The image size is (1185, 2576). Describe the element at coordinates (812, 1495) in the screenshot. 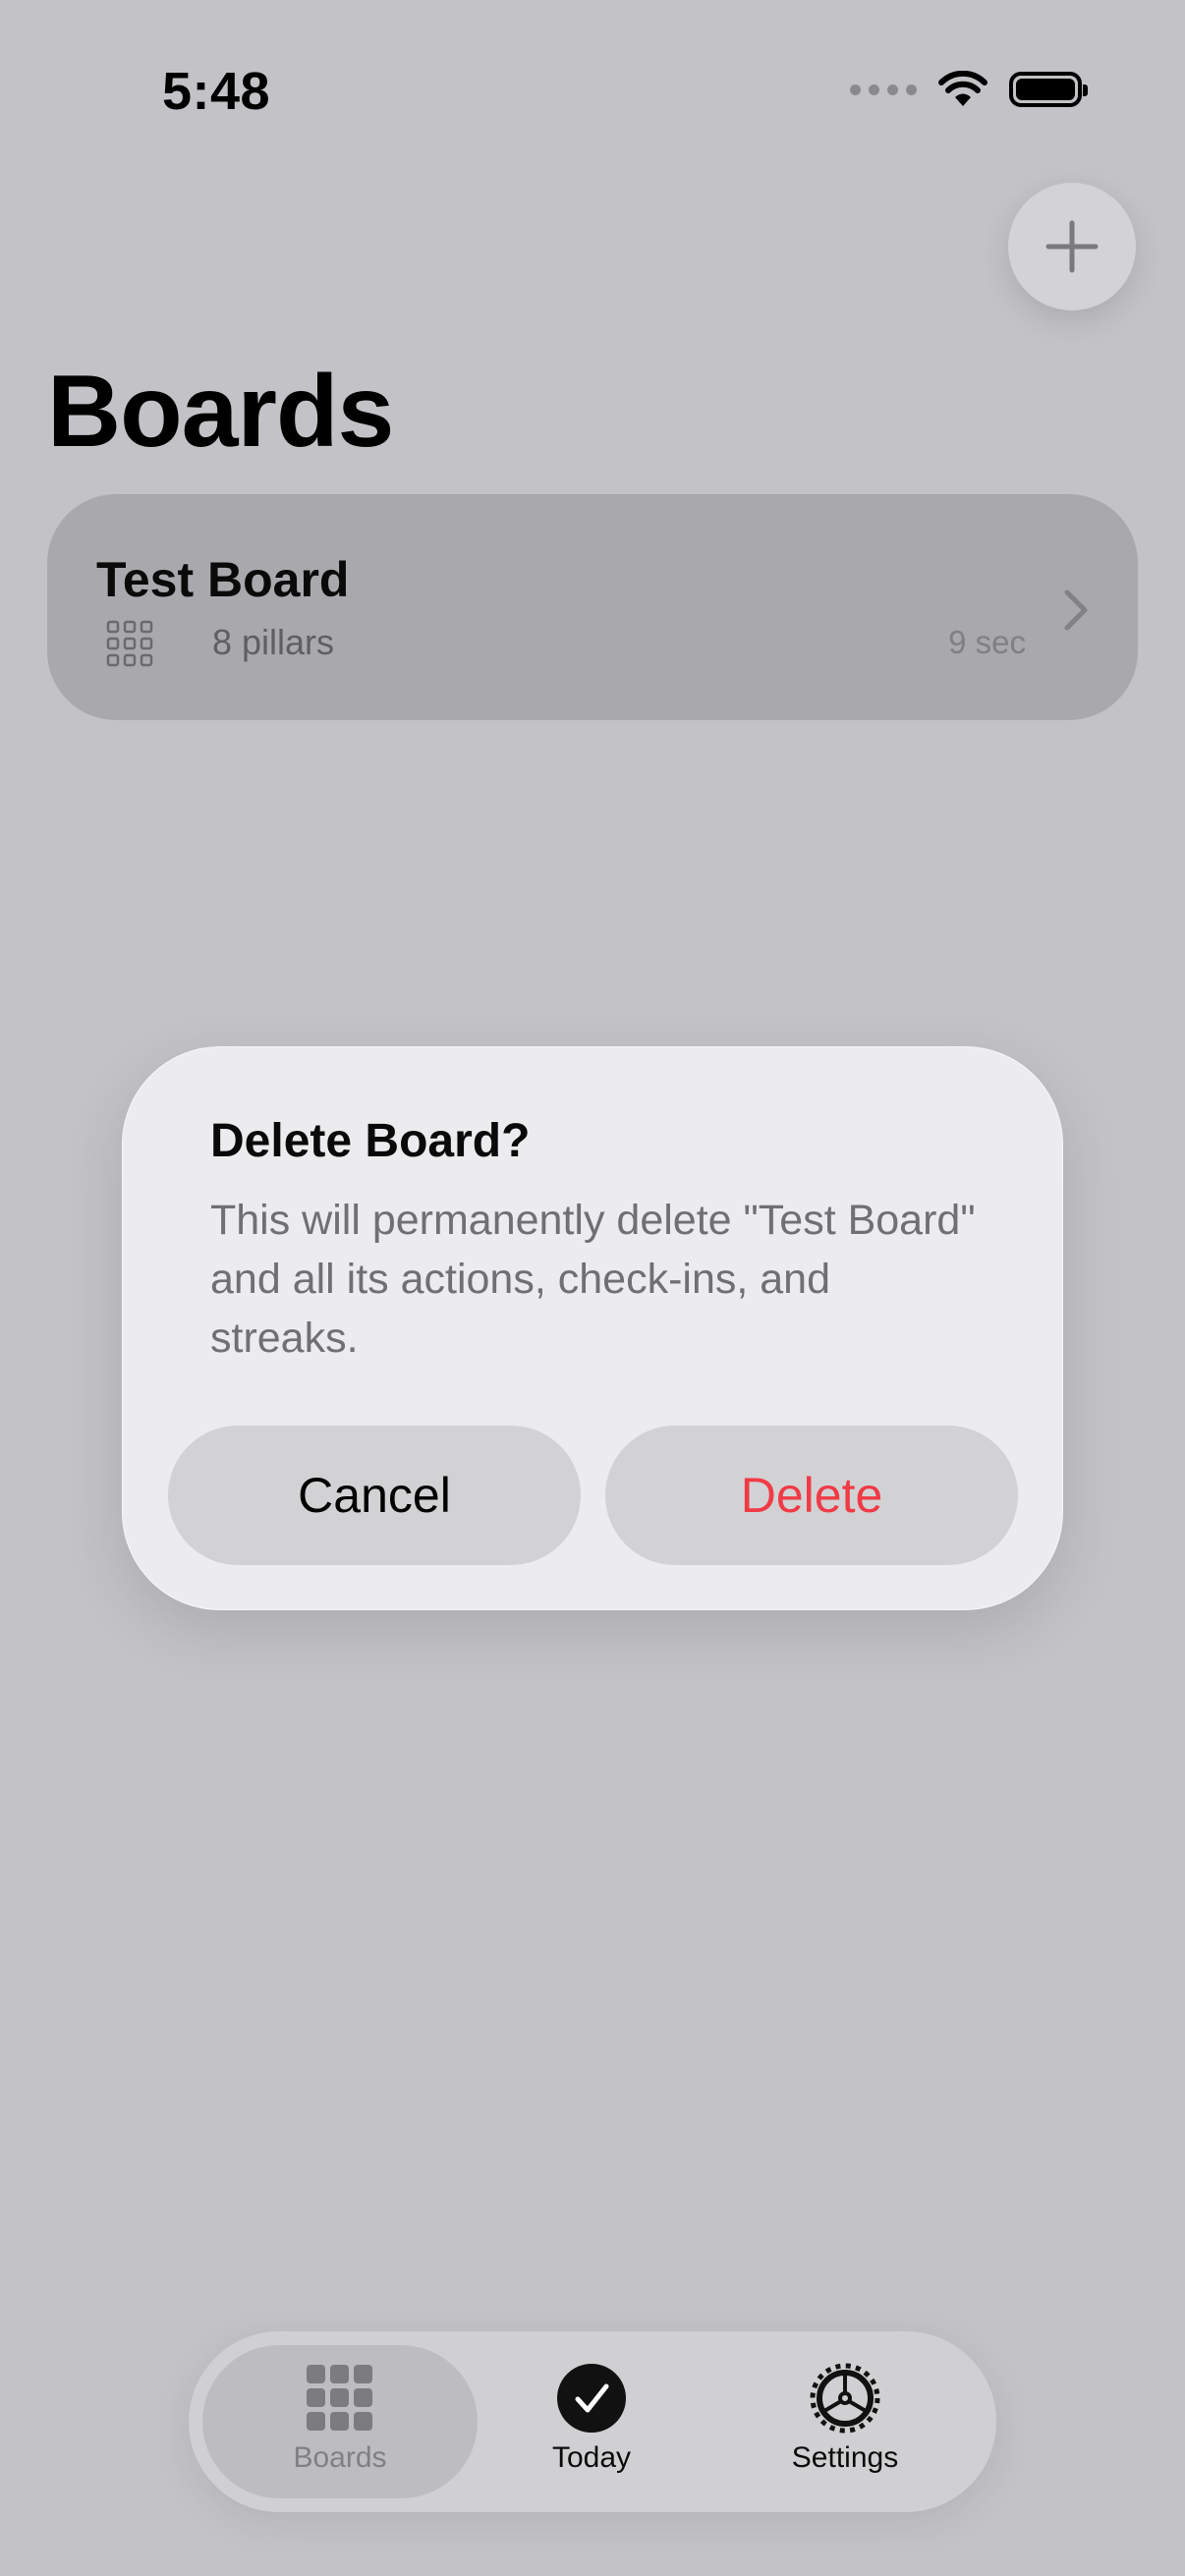

I see `delete-button: Delete` at that location.